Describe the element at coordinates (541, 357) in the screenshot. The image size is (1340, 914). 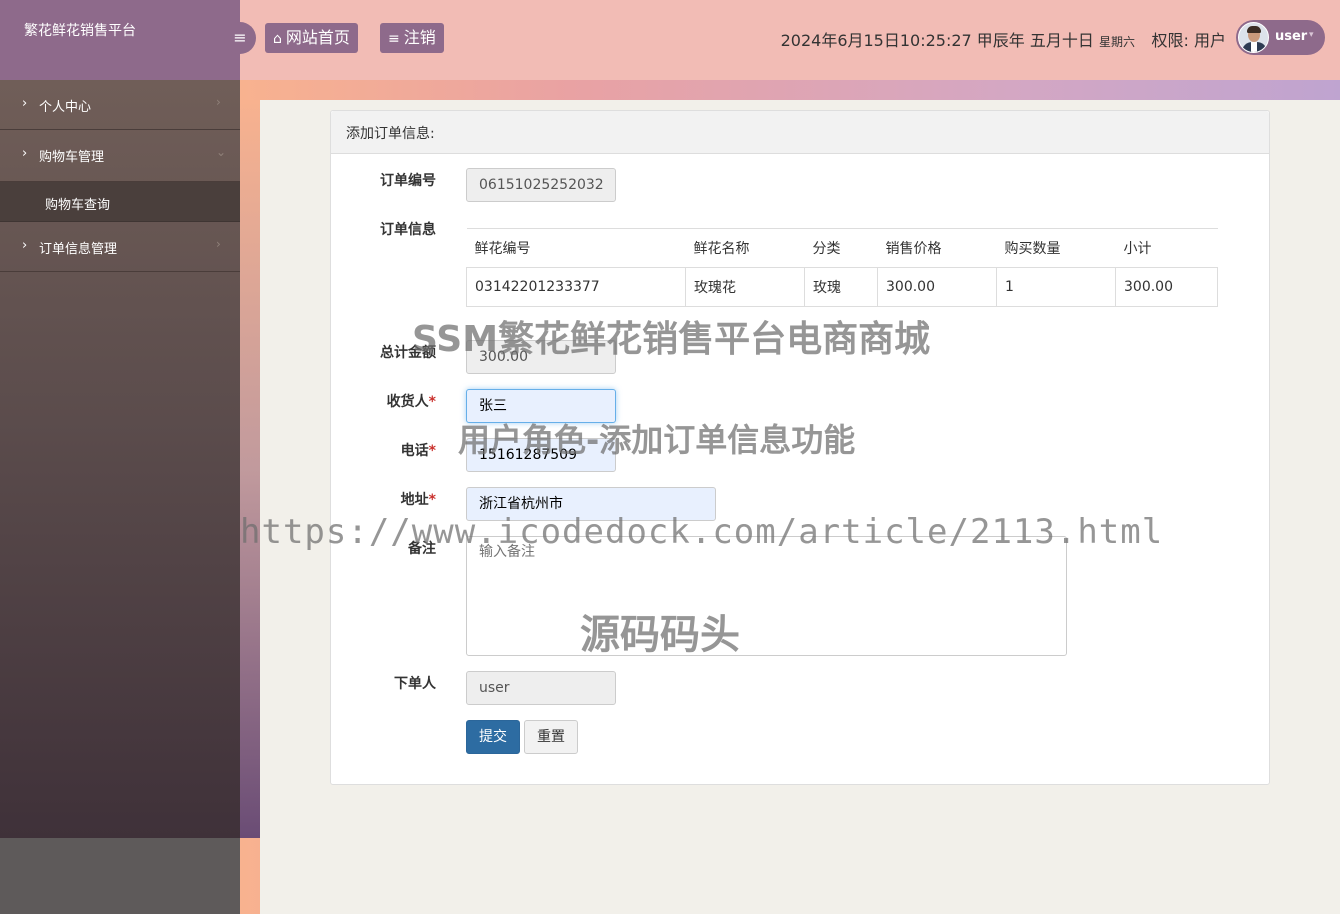
I see `total-field: 300.00` at that location.